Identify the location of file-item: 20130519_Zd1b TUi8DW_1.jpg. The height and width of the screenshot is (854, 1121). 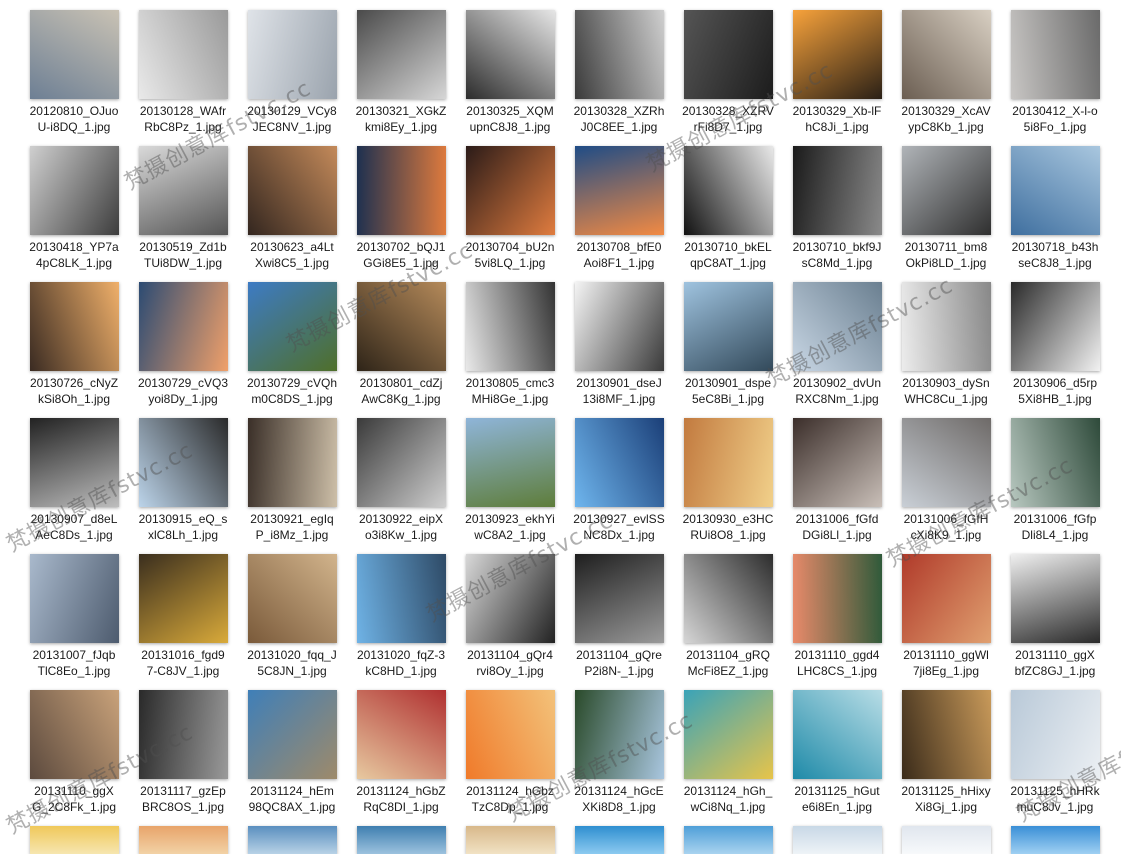
(173, 204).